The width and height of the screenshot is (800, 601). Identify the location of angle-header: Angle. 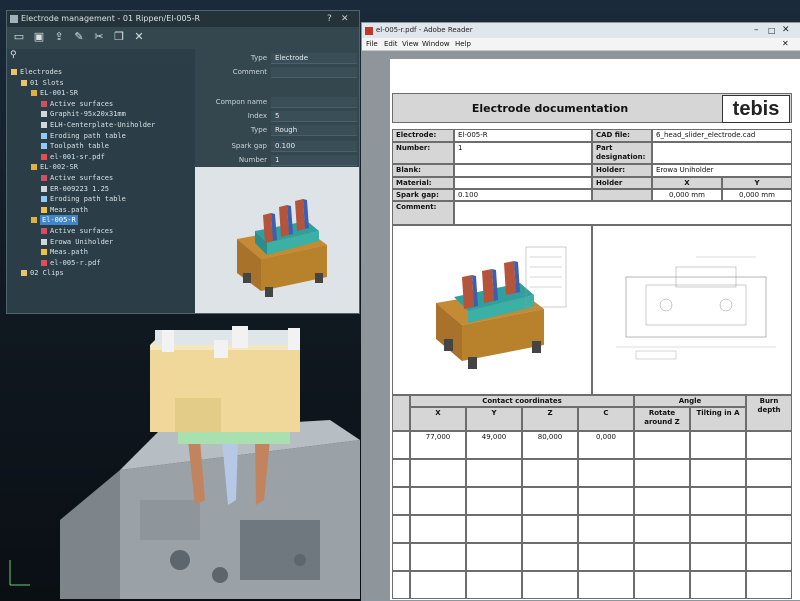
(690, 401).